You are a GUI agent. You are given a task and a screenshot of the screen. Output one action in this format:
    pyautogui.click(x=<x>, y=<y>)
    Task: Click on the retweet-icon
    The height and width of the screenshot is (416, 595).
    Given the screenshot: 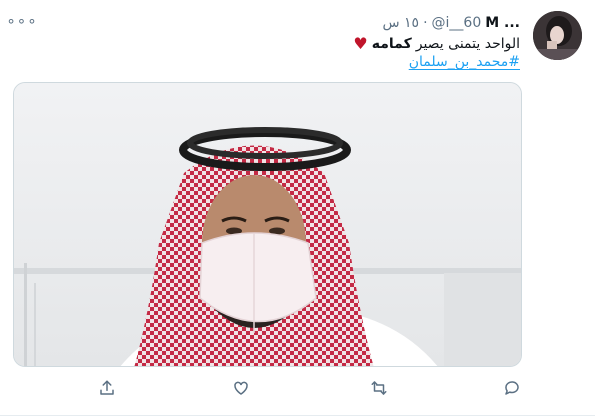 What is the action you would take?
    pyautogui.click(x=379, y=388)
    